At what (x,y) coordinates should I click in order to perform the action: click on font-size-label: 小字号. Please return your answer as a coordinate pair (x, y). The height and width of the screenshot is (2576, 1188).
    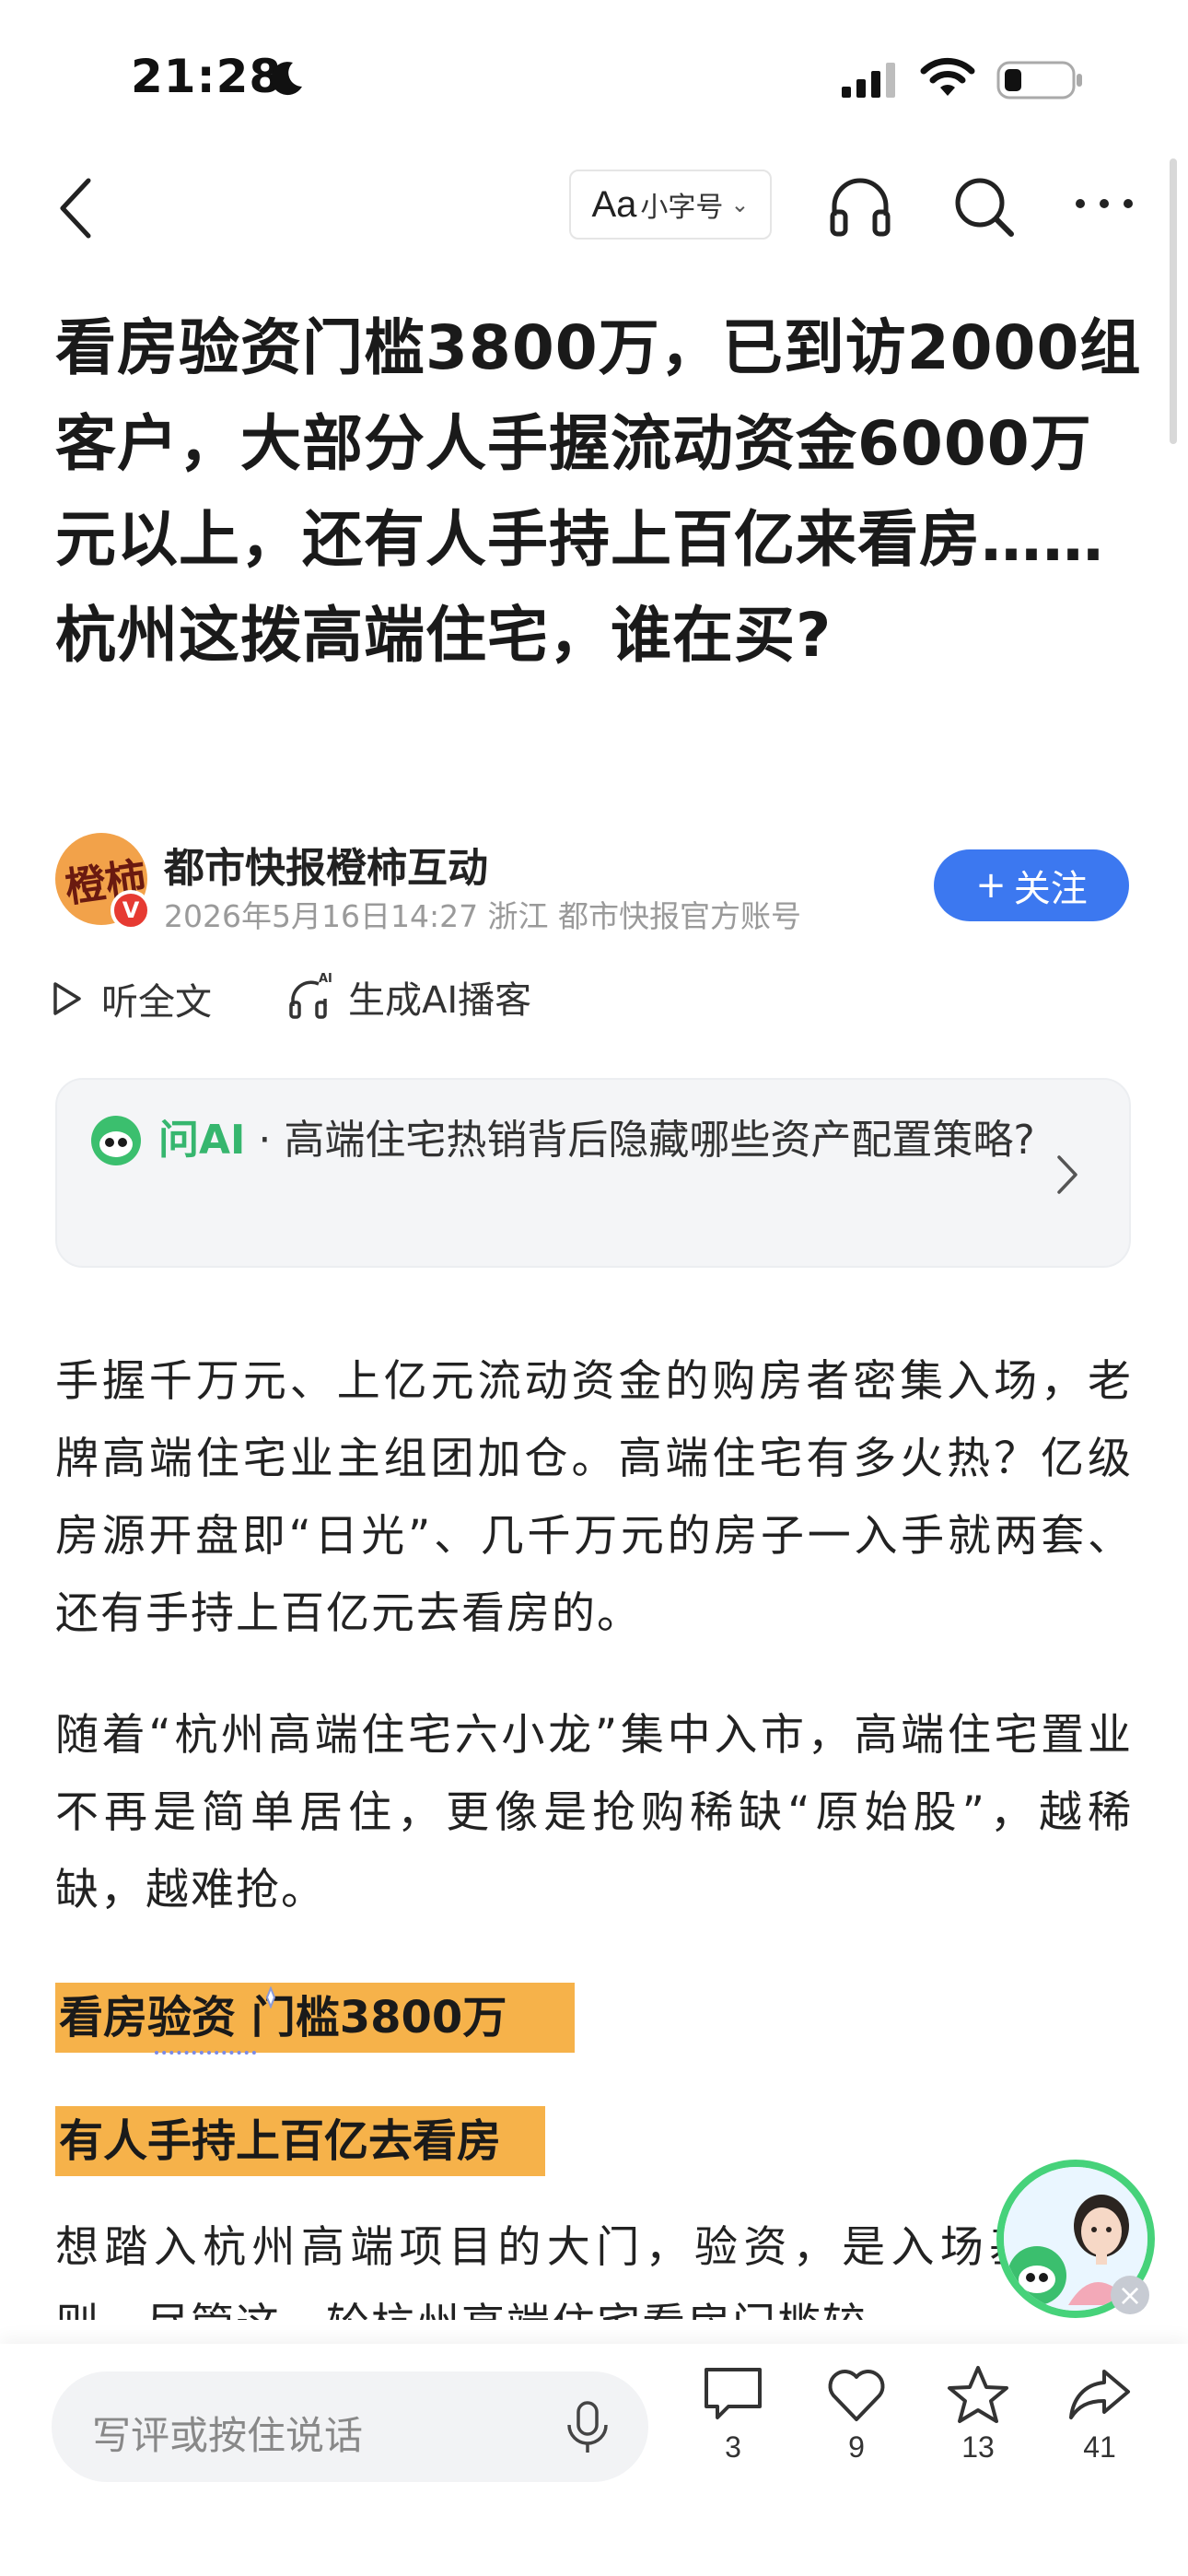
    Looking at the image, I should click on (682, 208).